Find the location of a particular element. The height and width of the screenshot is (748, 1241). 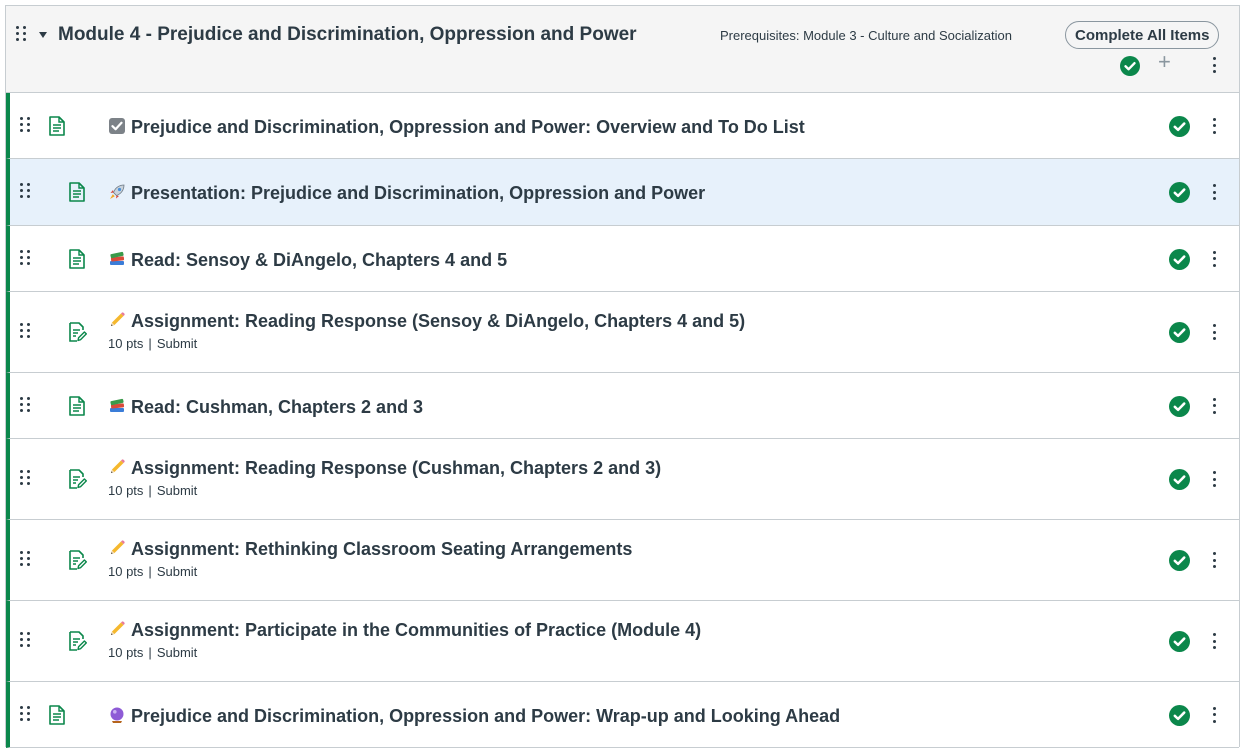

crystal-ball-emoji-icon is located at coordinates (119, 716).